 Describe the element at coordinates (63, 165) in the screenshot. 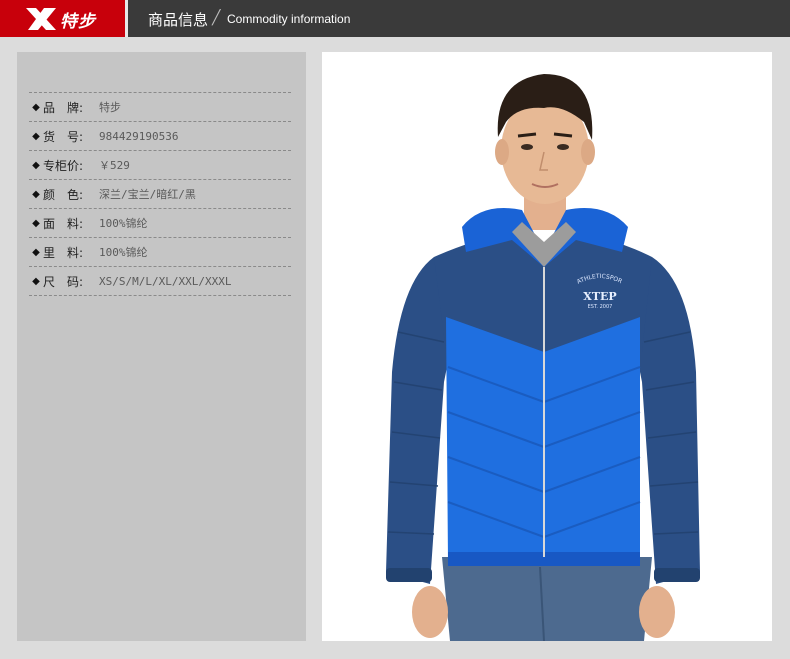

I see `info-label: 专柜价:` at that location.